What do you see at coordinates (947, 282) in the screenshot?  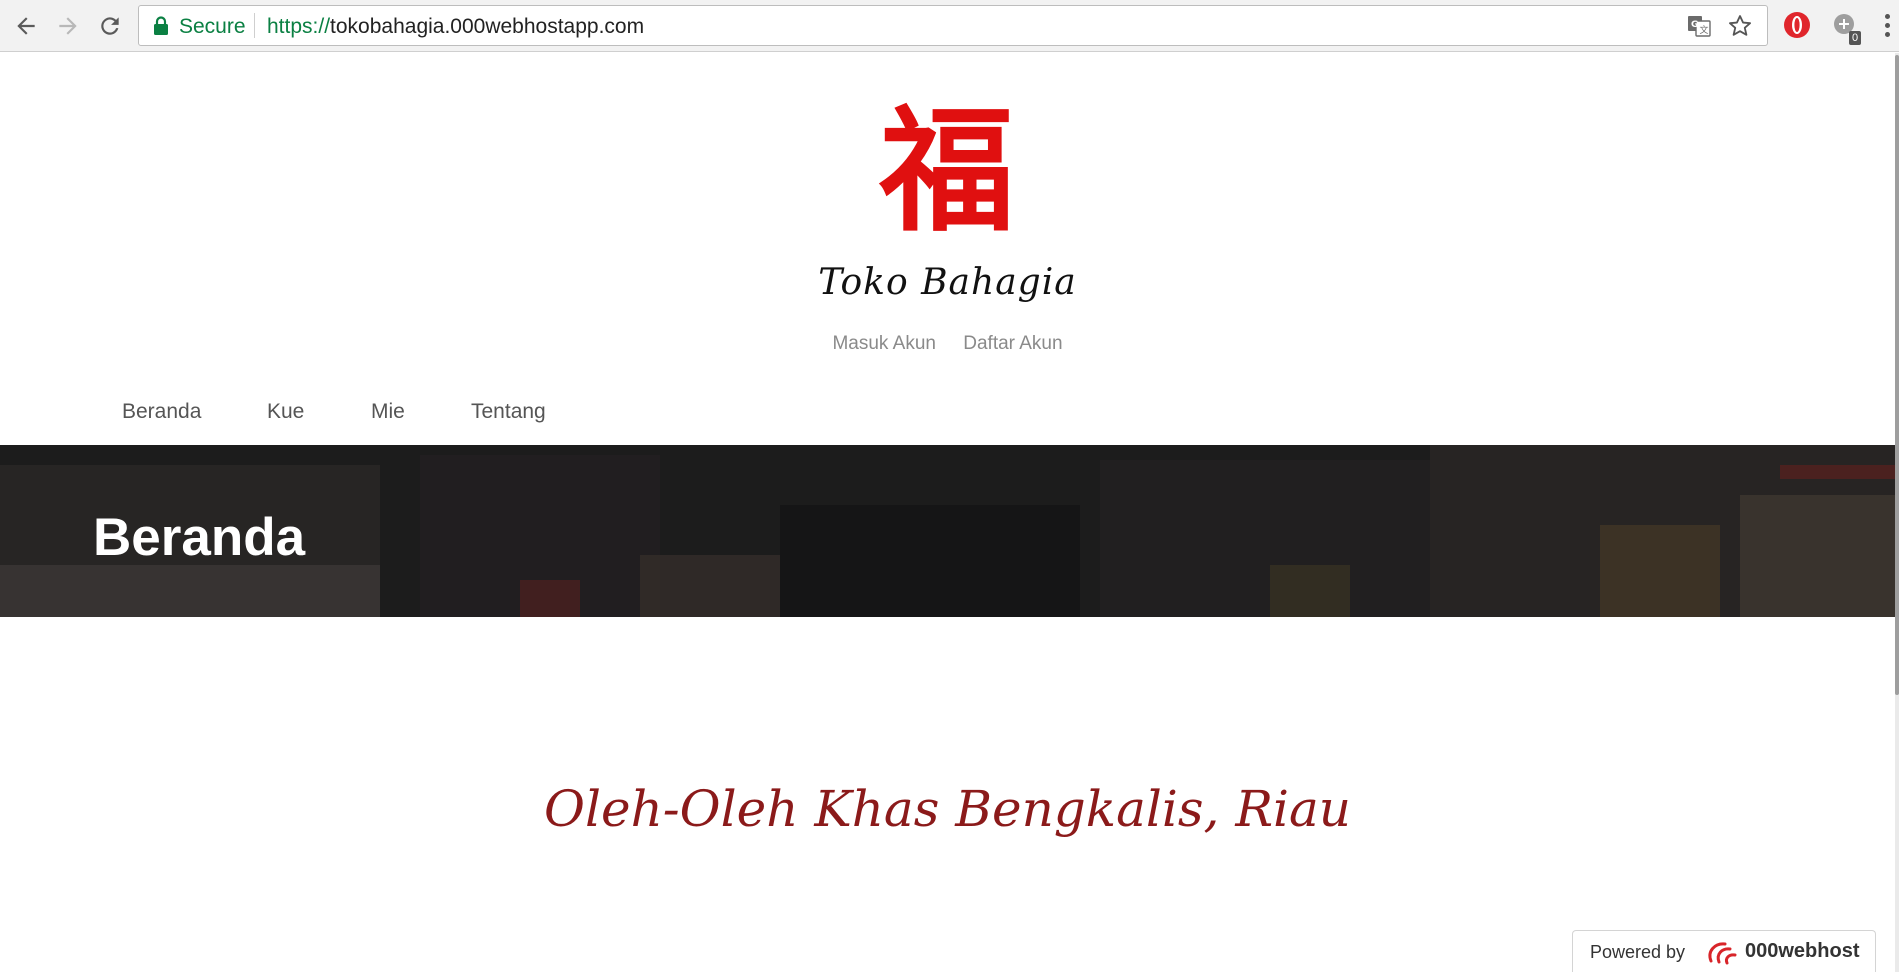 I see `site-name: Toko Bahagia` at bounding box center [947, 282].